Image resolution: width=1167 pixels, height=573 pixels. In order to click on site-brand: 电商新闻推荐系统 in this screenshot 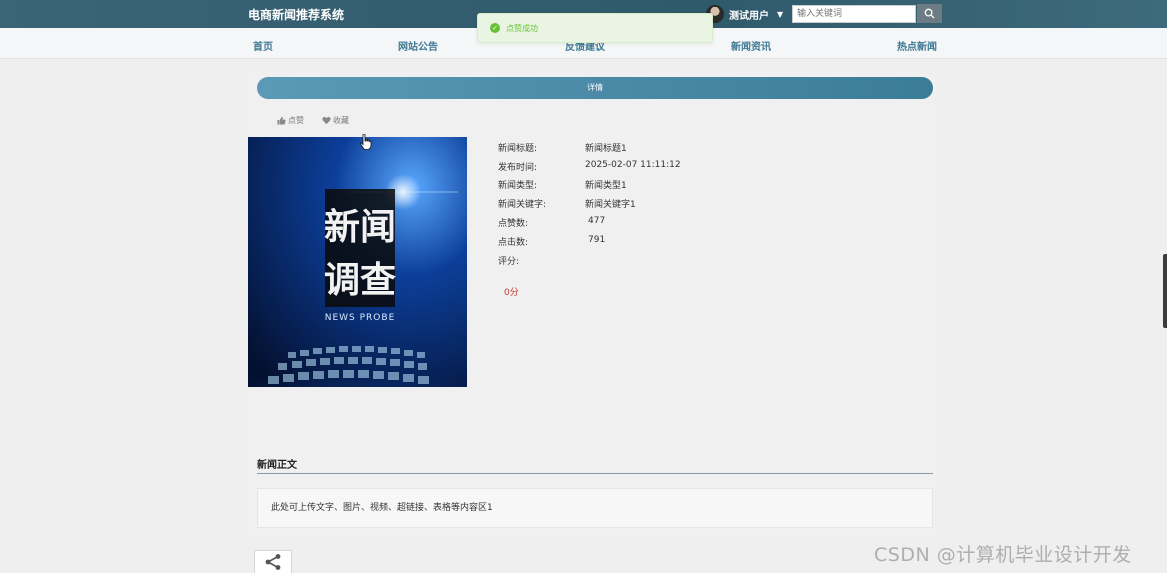, I will do `click(296, 14)`.